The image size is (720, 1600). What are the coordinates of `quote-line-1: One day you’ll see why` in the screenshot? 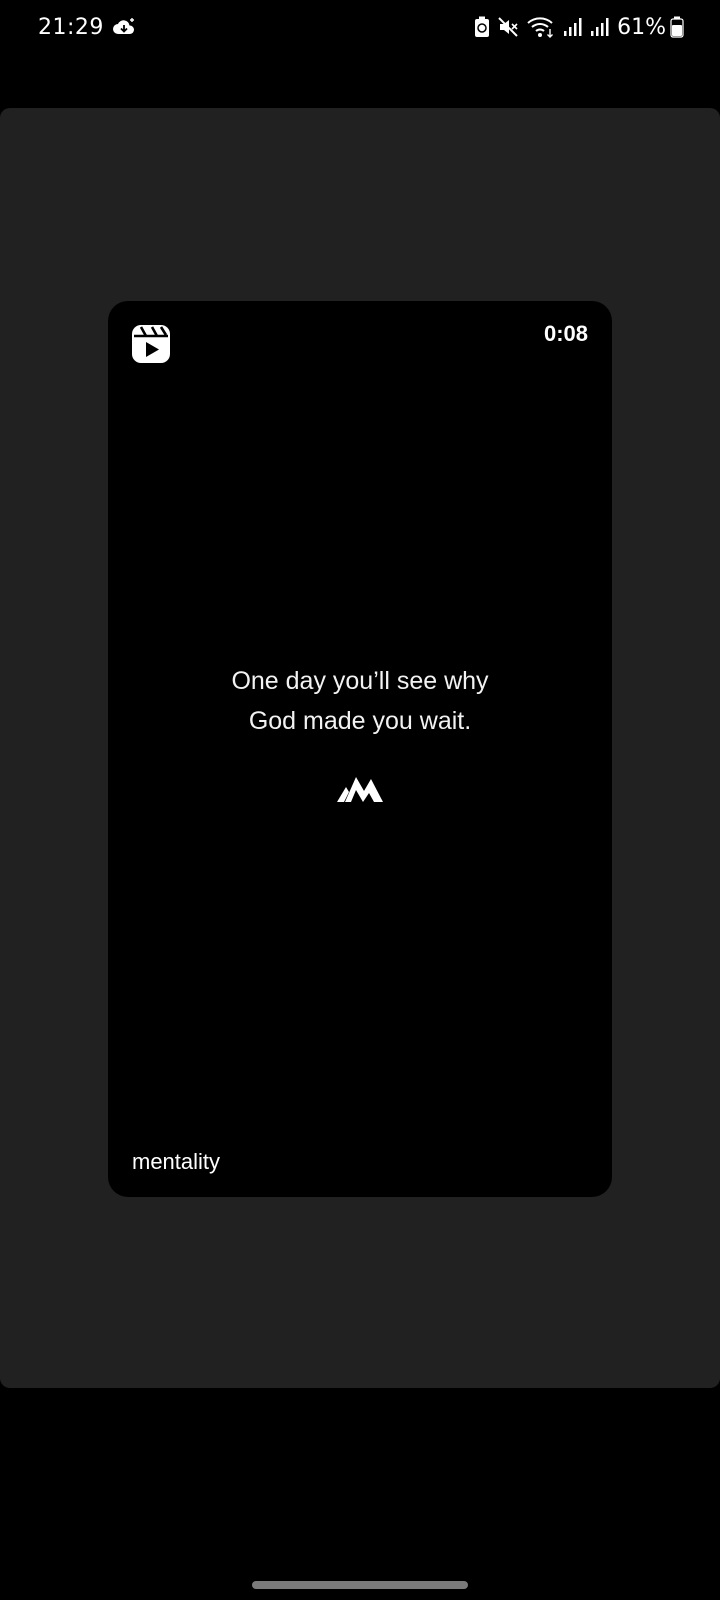 It's located at (360, 681).